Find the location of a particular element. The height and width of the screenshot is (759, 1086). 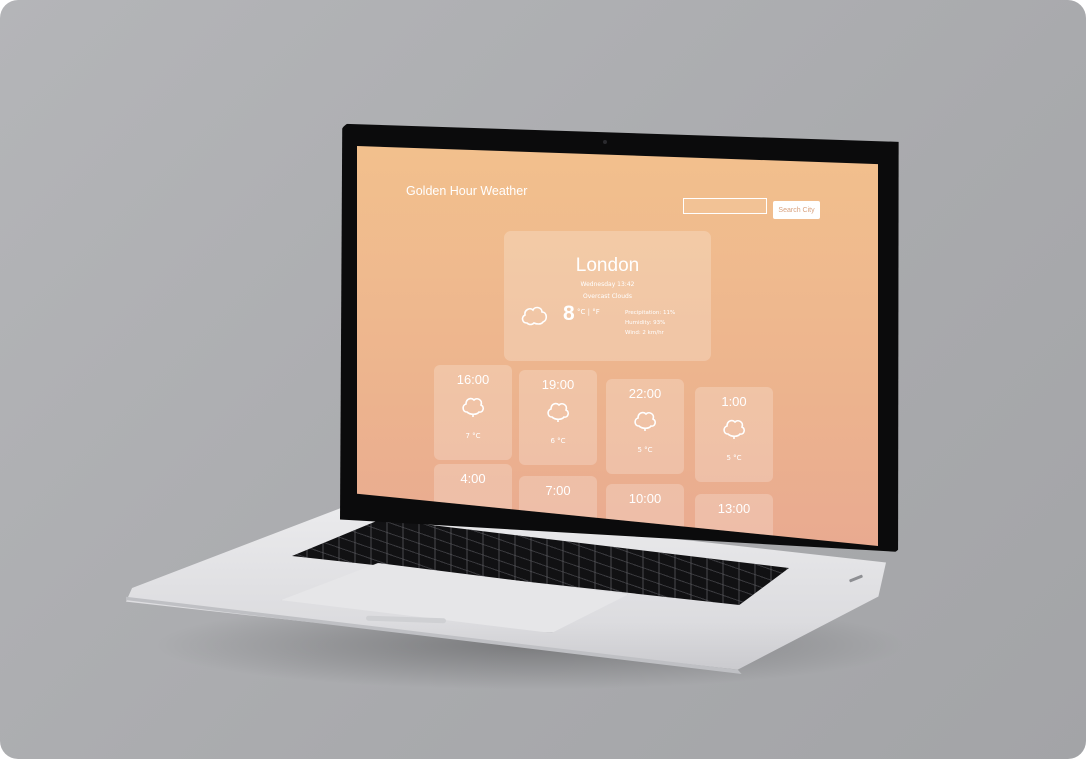

precipitation-text: Precipitation: 11% is located at coordinates (650, 313).